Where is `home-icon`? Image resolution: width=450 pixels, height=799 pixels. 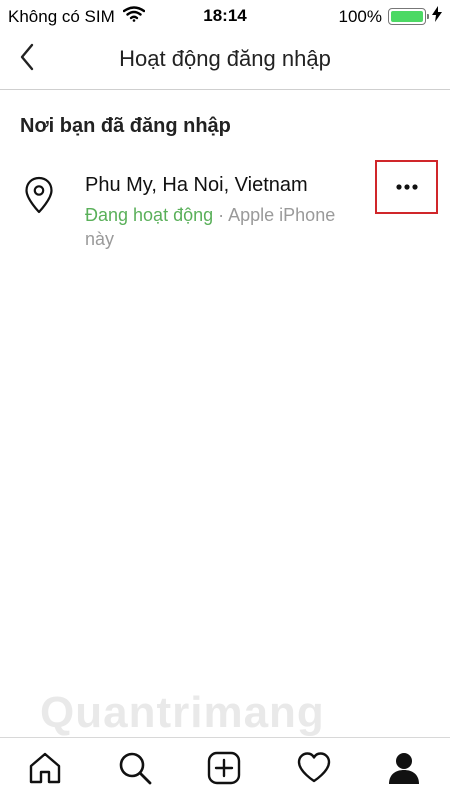 home-icon is located at coordinates (45, 768).